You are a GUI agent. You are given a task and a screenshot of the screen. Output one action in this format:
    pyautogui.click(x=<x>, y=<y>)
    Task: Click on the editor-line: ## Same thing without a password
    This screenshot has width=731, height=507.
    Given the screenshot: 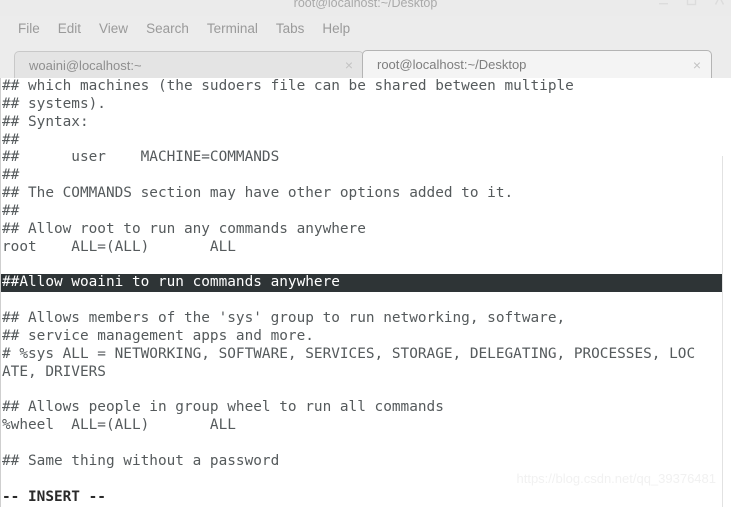 What is the action you would take?
    pyautogui.click(x=141, y=460)
    